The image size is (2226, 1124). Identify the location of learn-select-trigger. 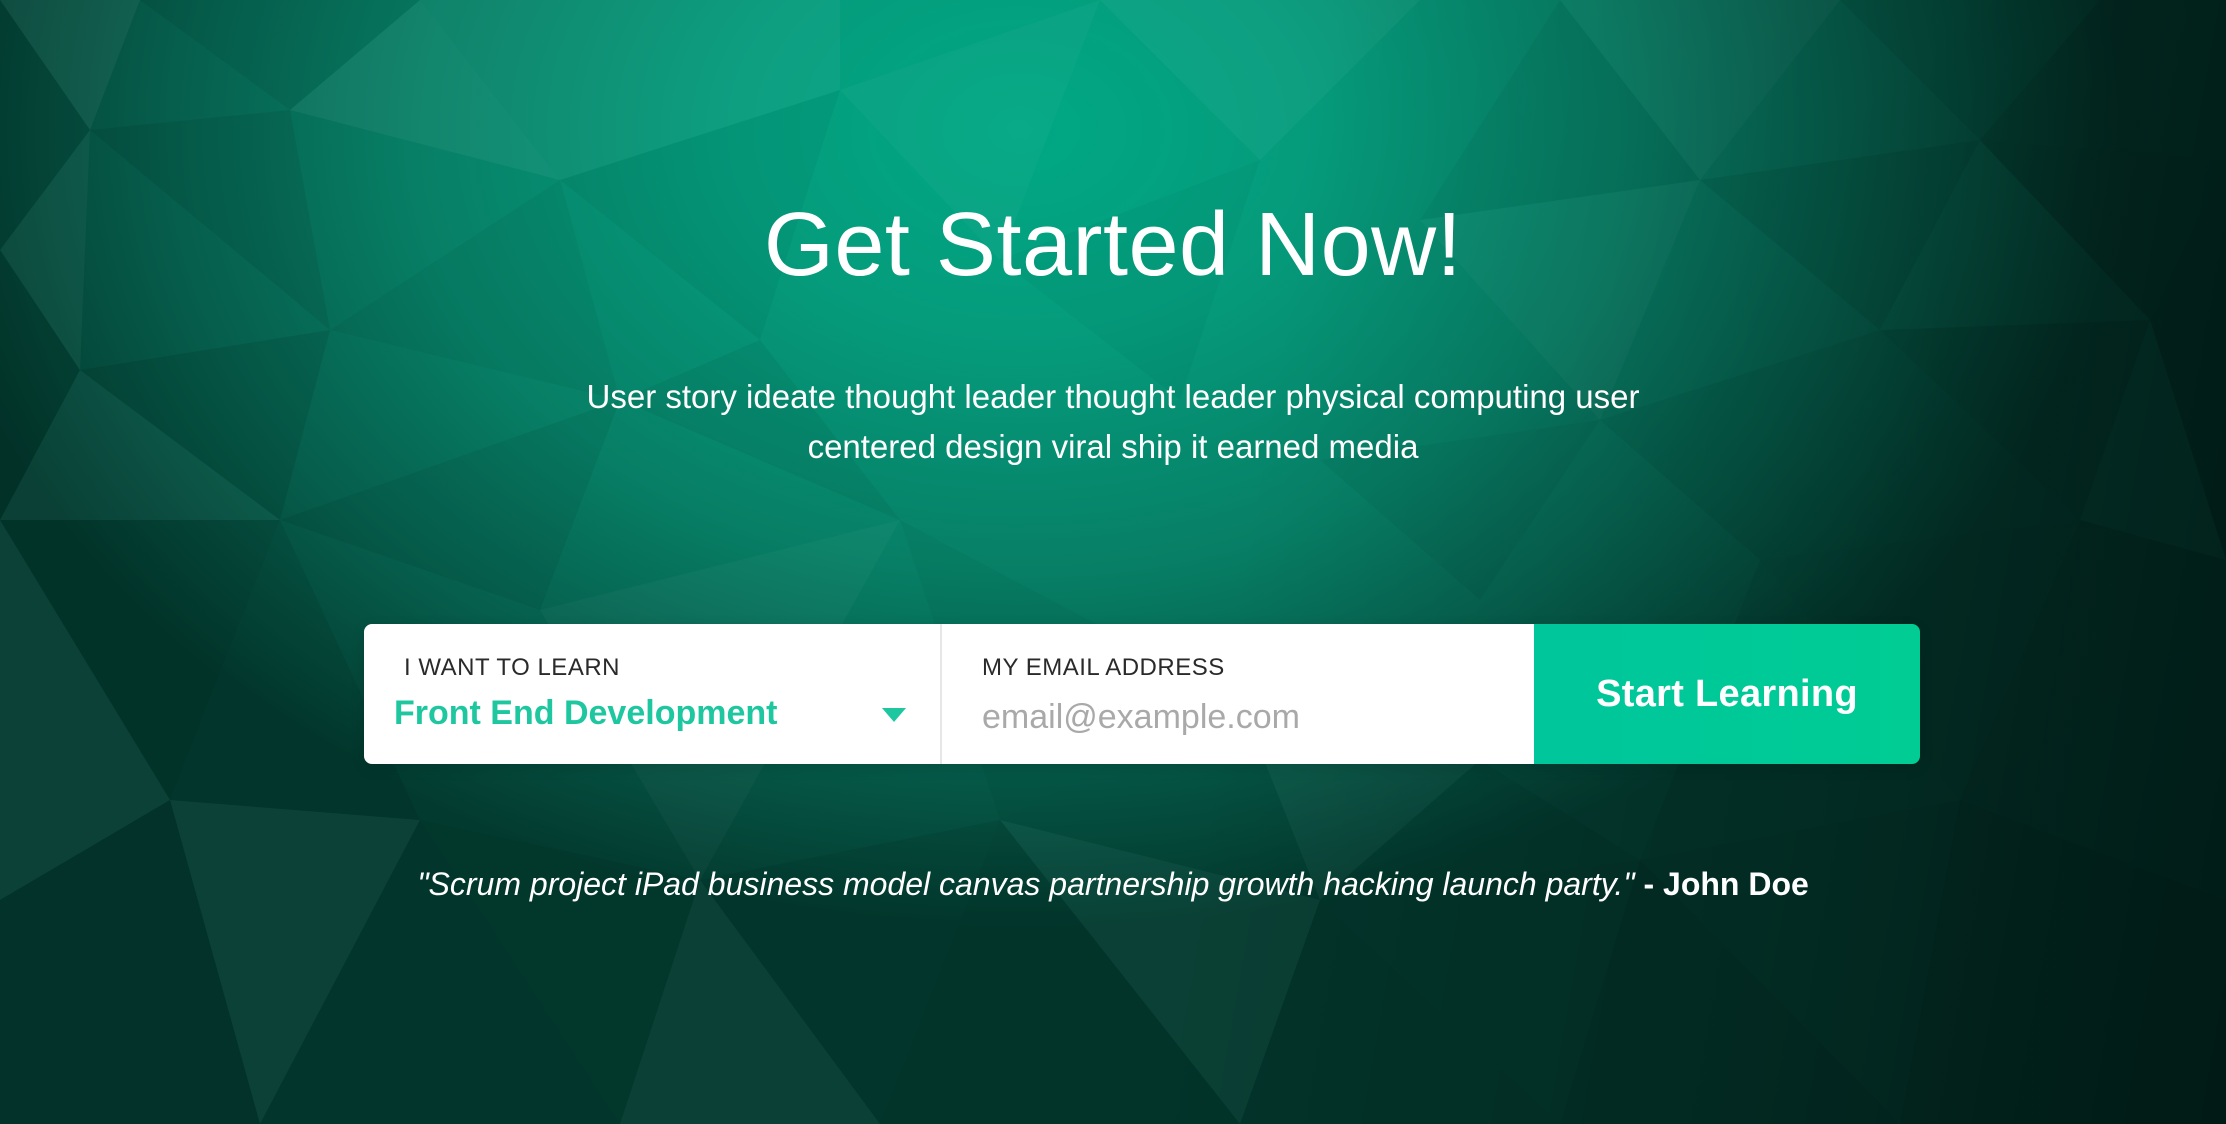
(652, 694).